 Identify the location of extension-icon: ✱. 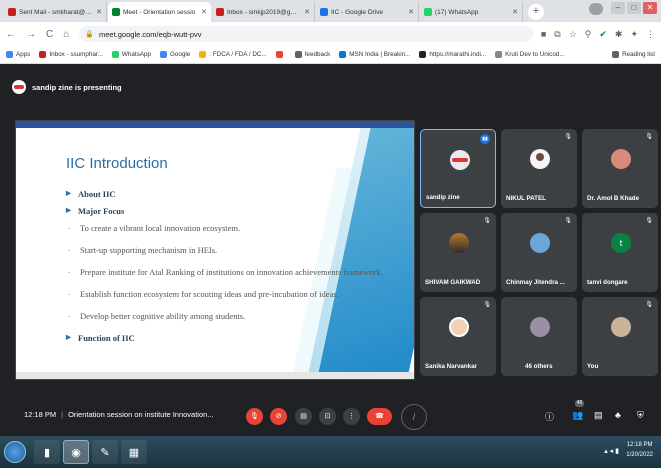
(619, 34).